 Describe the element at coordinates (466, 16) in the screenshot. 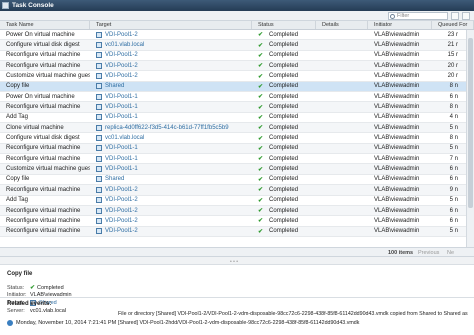

I see `export-button` at that location.